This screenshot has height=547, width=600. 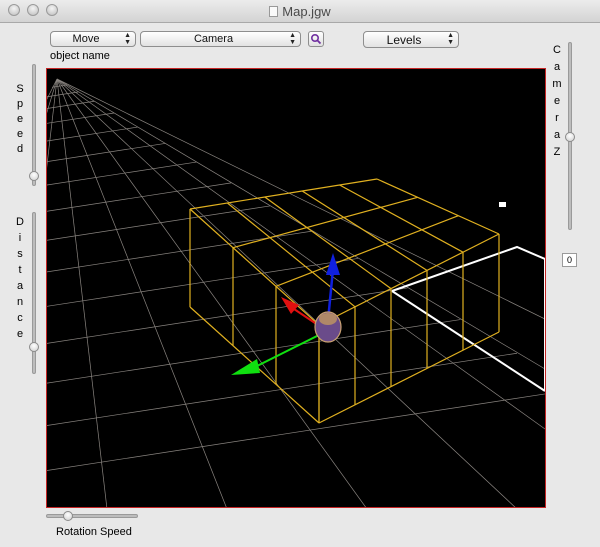 What do you see at coordinates (502, 204) in the screenshot?
I see `light-marker` at bounding box center [502, 204].